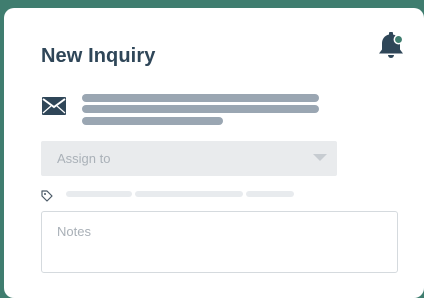 The image size is (424, 298). I want to click on assign-to-select: Assign to, so click(189, 158).